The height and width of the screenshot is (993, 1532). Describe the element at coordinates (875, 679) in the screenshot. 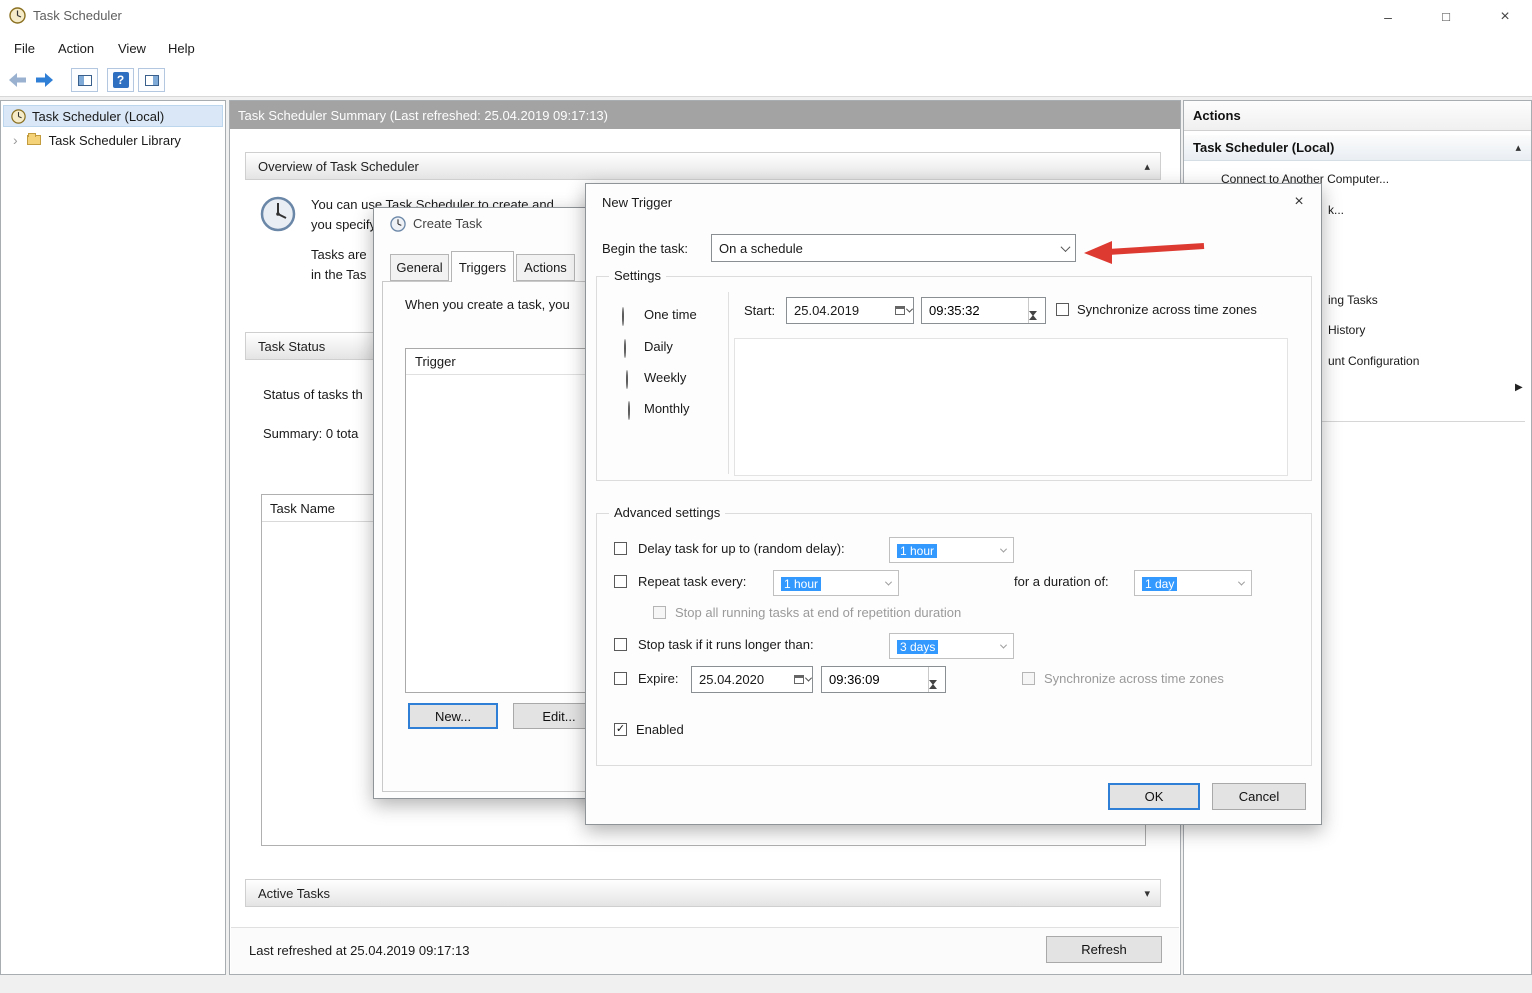

I see `expire-time-value: 09:36:09` at that location.